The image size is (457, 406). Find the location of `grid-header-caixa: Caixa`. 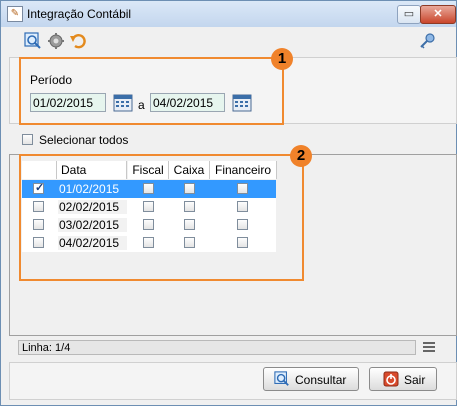

grid-header-caixa: Caixa is located at coordinates (189, 170).